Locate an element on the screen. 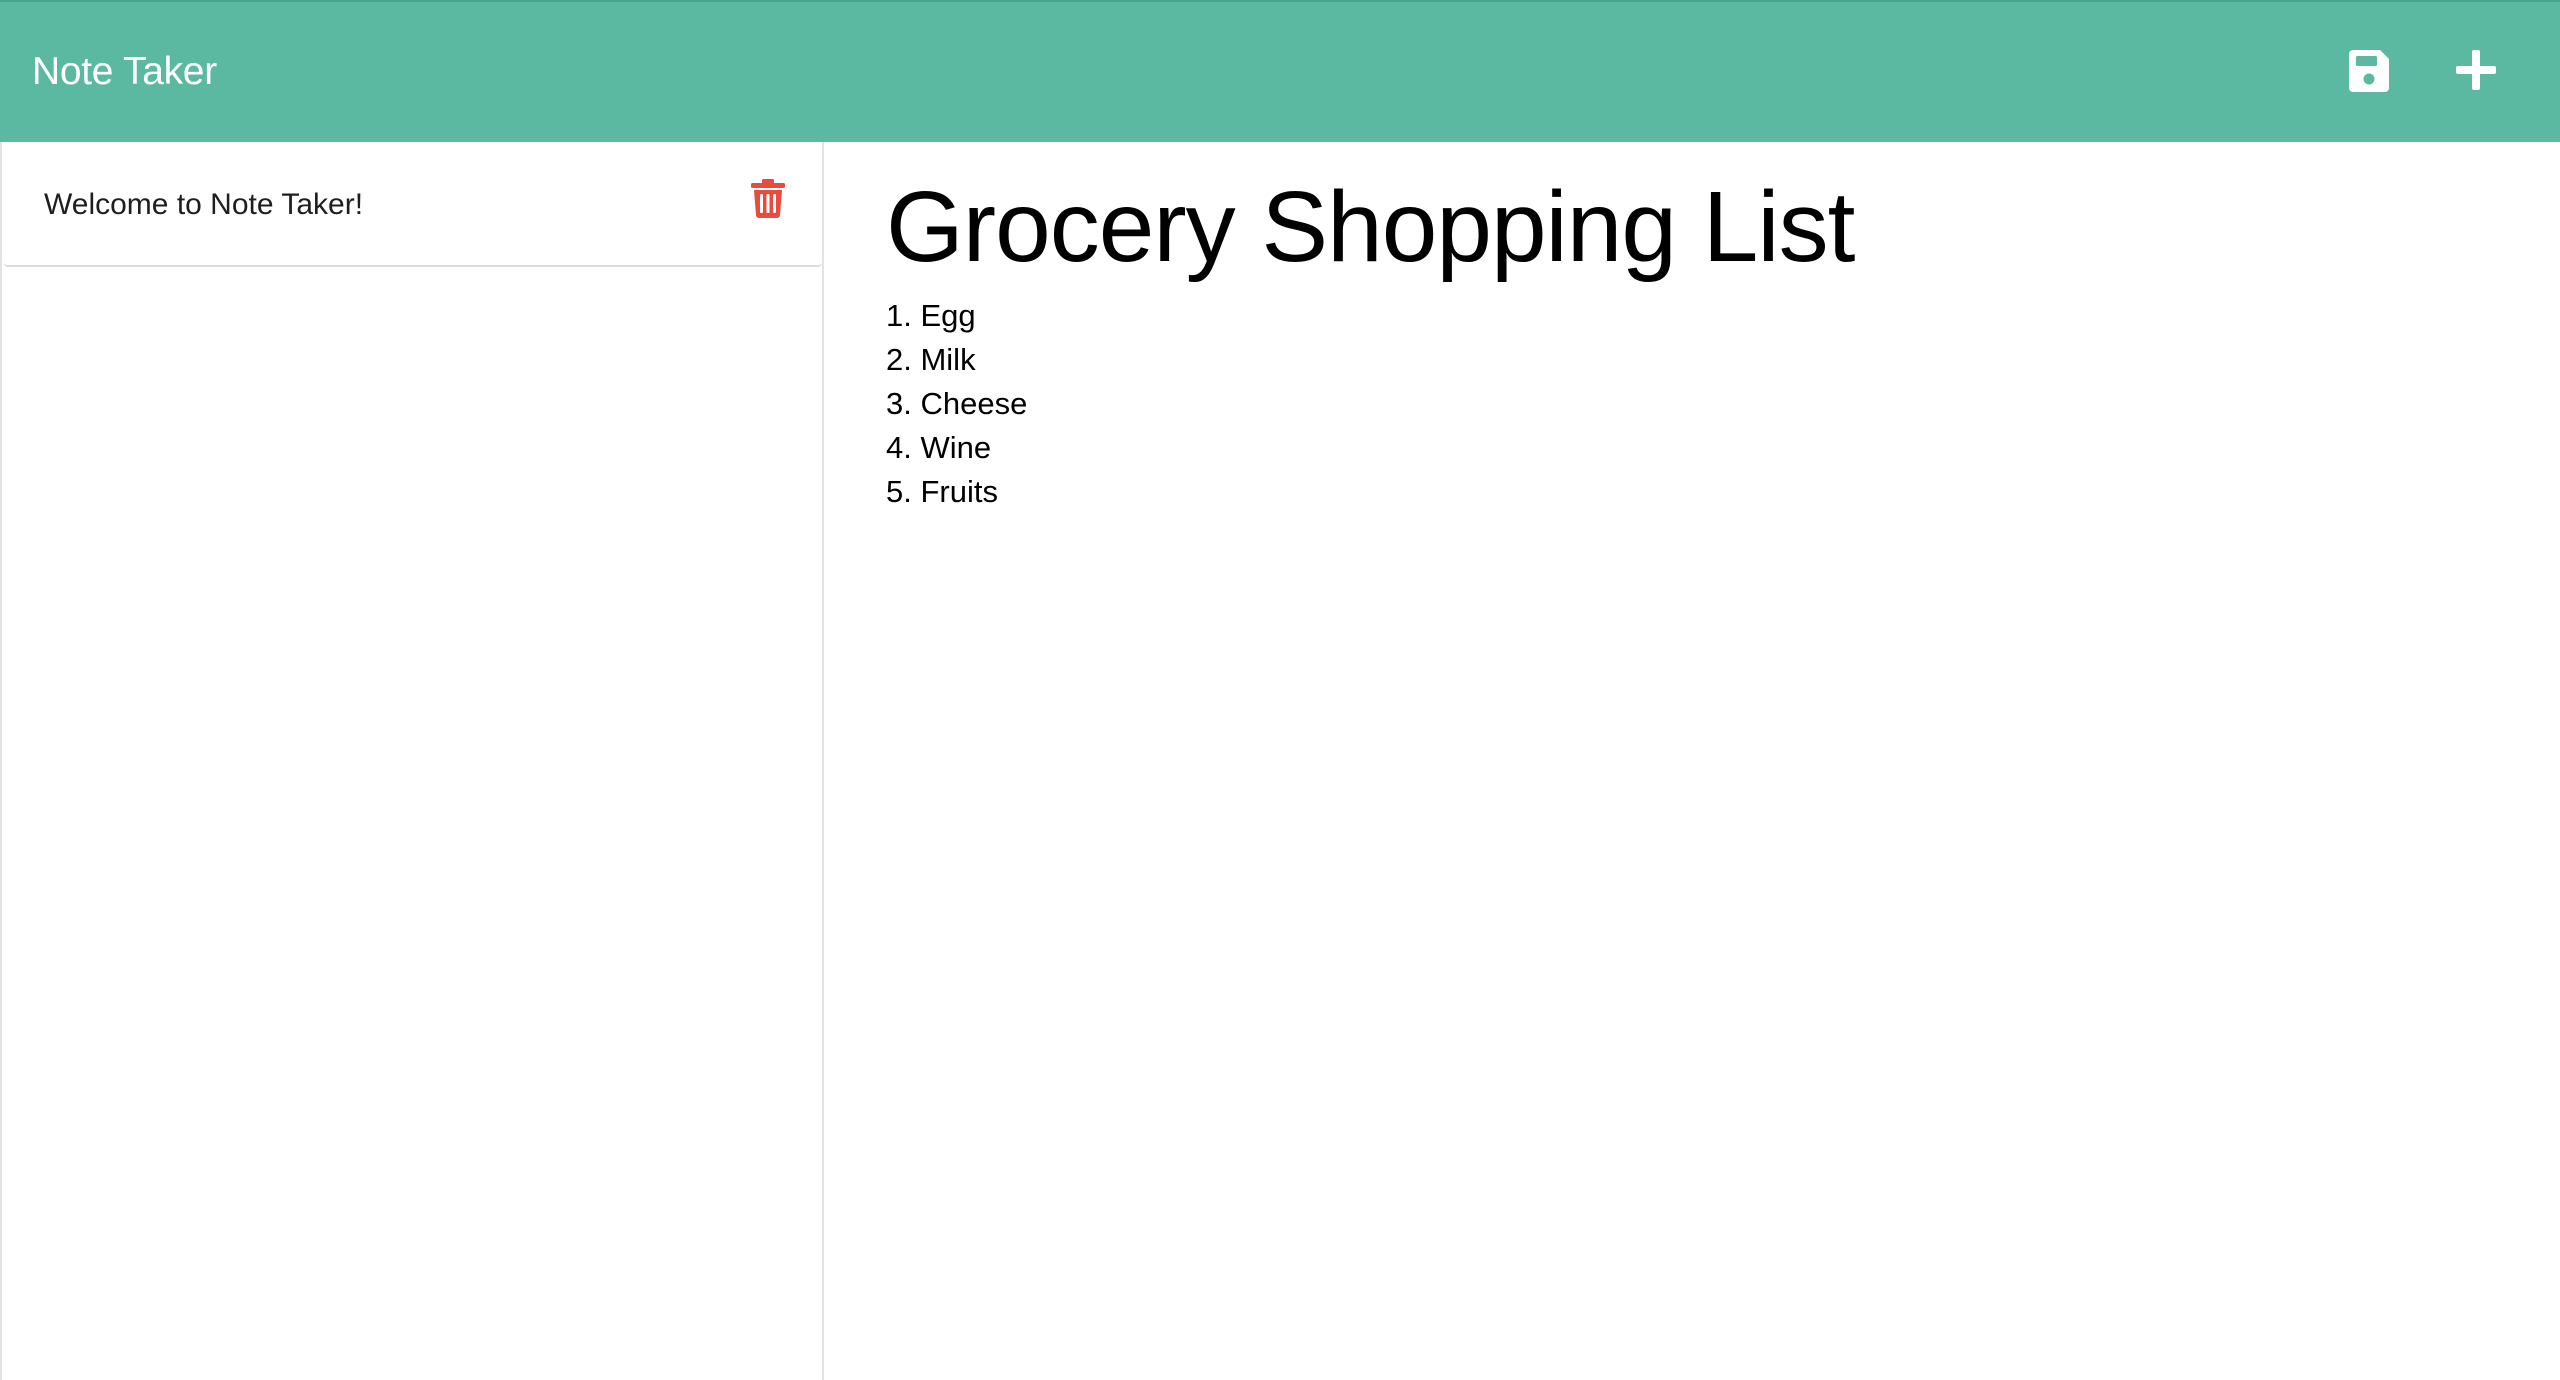  note-list-item-title: Welcome to Note Taker! is located at coordinates (204, 204).